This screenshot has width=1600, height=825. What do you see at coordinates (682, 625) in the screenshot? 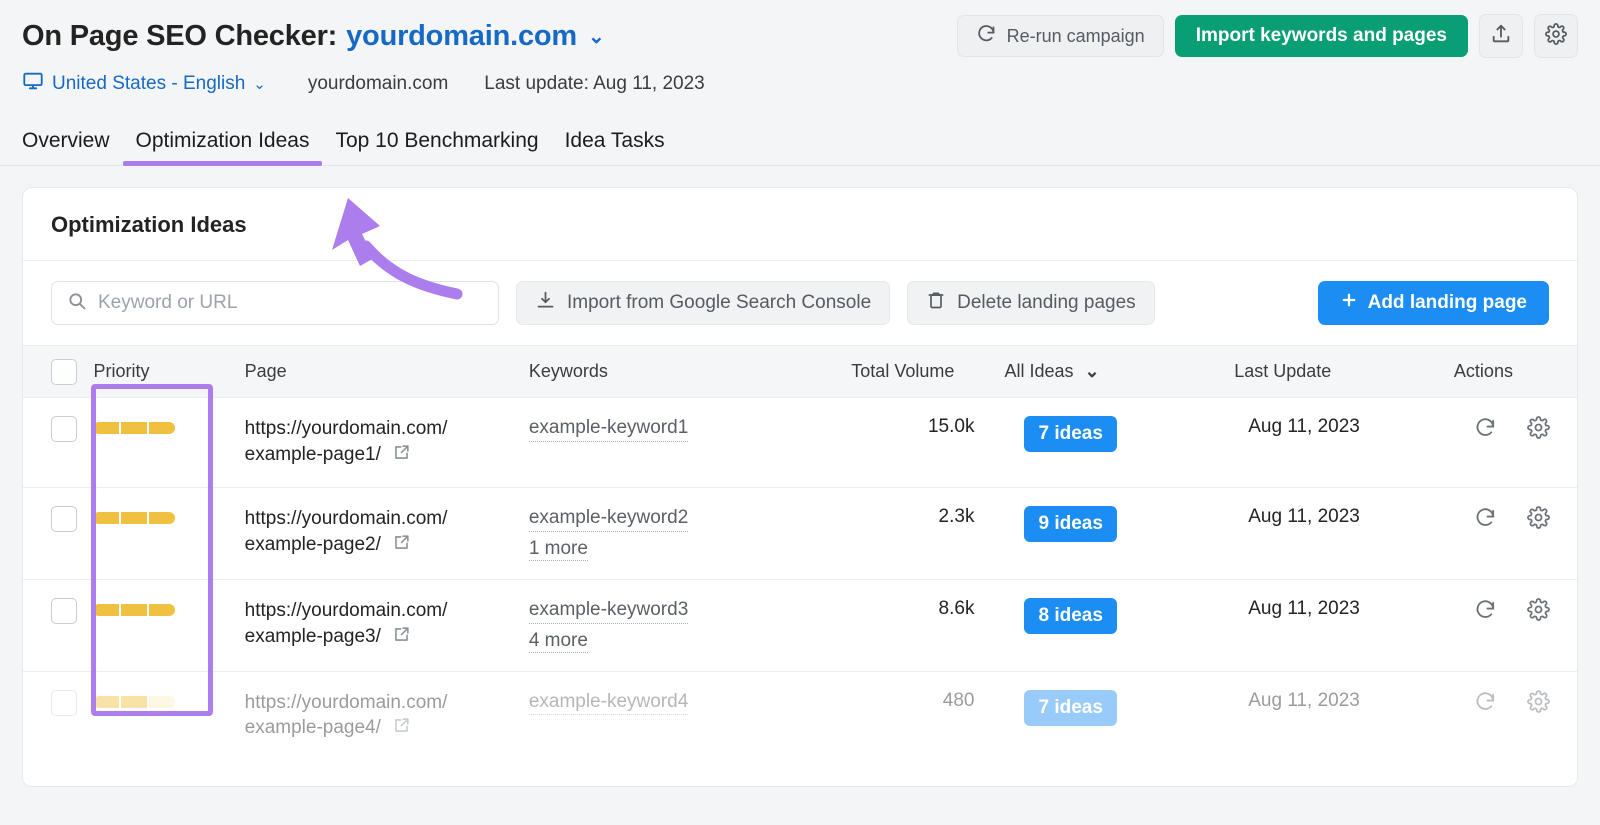
I see `keywords-cell: example-keyword3 4 more` at bounding box center [682, 625].